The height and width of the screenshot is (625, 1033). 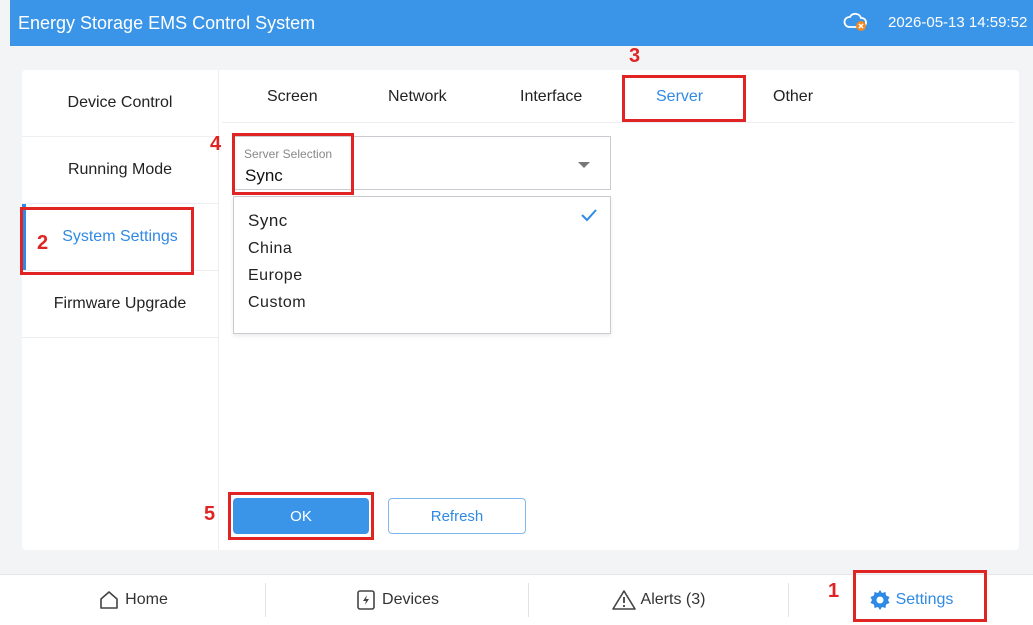 What do you see at coordinates (589, 215) in the screenshot?
I see `check-icon` at bounding box center [589, 215].